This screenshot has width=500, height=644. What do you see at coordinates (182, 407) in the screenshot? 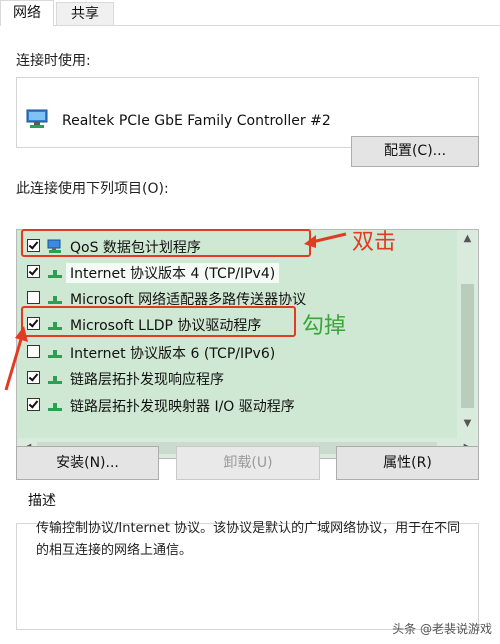
I see `list-item-label: 链路层拓扑发现映射器 I/O 驱动程序` at bounding box center [182, 407].